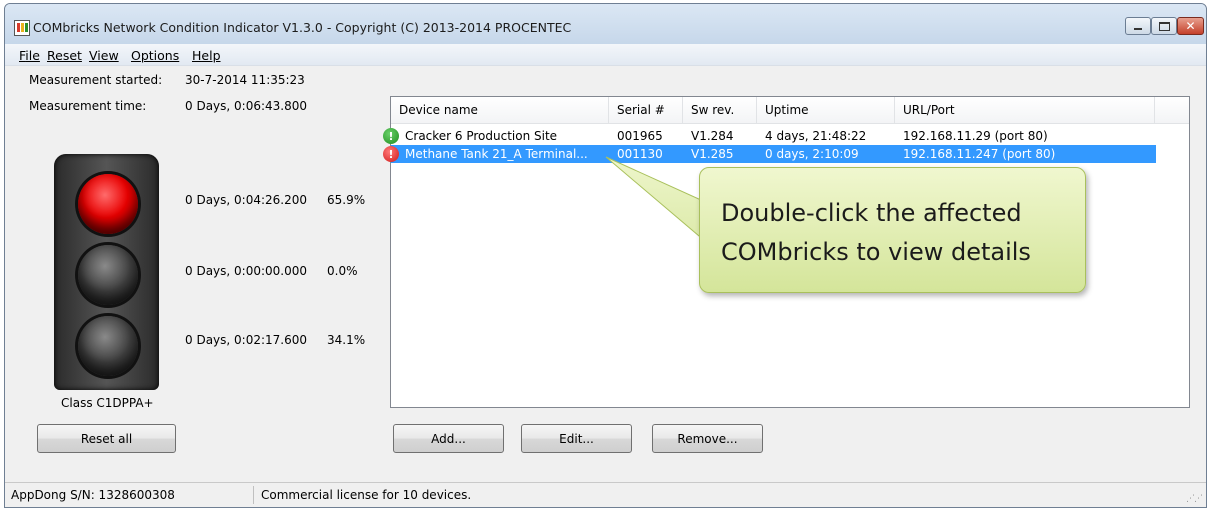 This screenshot has height=511, width=1211. What do you see at coordinates (246, 271) in the screenshot?
I see `yellow-duration: 0 Days, 0:00:00.000` at bounding box center [246, 271].